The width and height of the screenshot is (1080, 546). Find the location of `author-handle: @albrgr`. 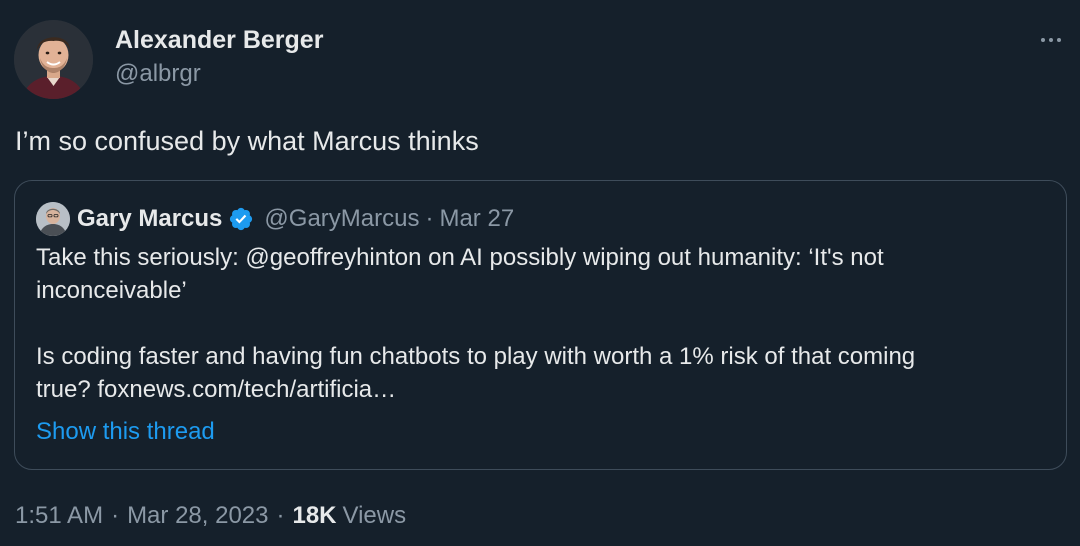

author-handle: @albrgr is located at coordinates (158, 74).